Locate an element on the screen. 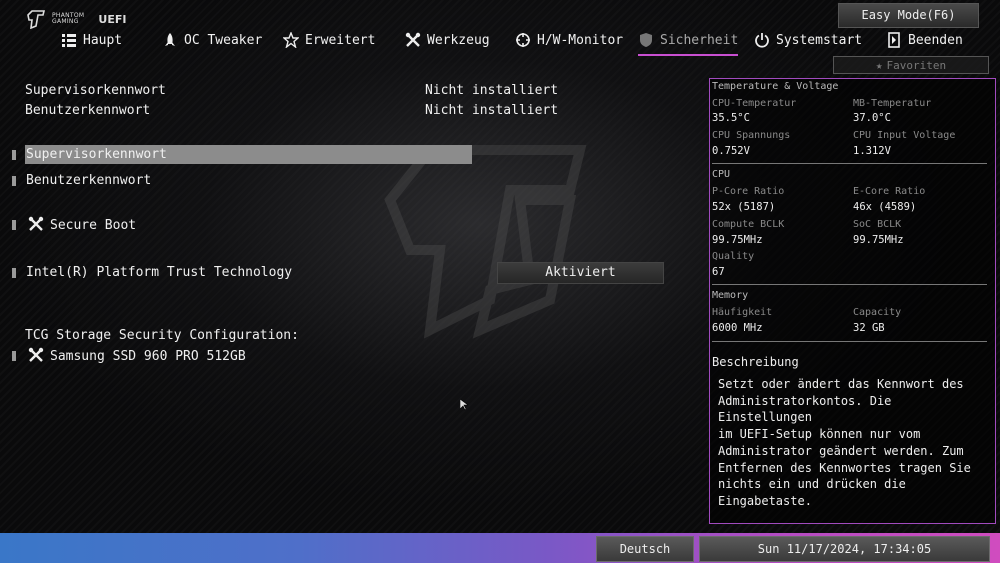  tab-label: Werkzeug is located at coordinates (458, 40).